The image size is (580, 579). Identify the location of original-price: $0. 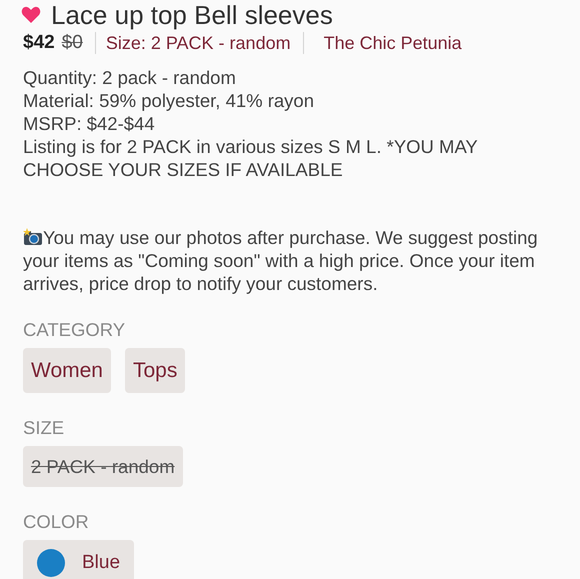
(72, 43).